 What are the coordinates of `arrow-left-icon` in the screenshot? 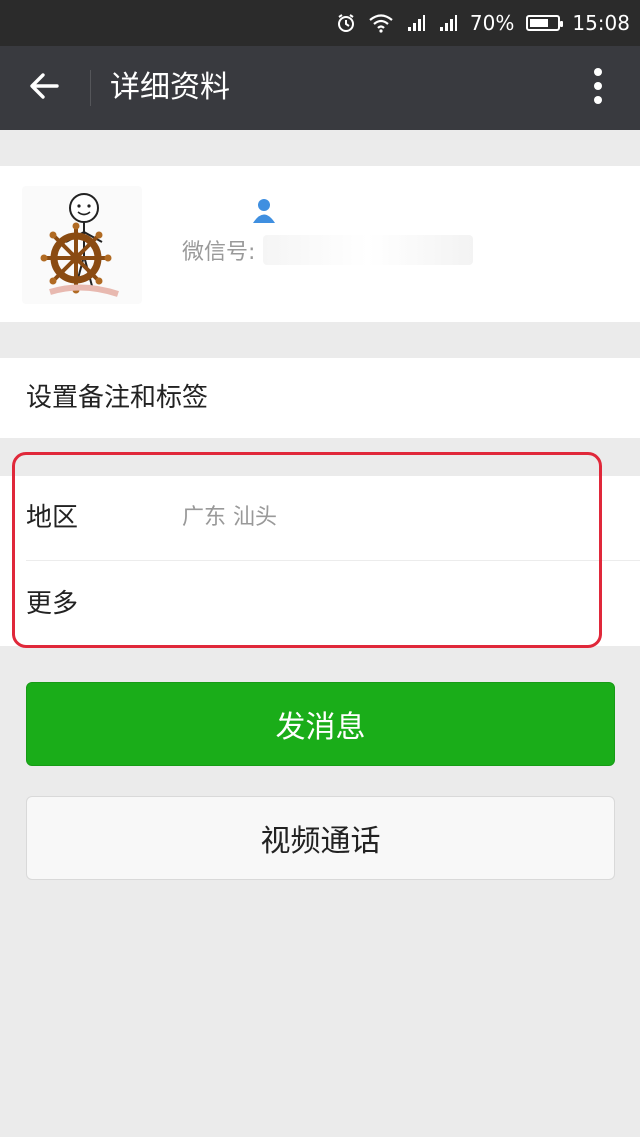 It's located at (44, 88).